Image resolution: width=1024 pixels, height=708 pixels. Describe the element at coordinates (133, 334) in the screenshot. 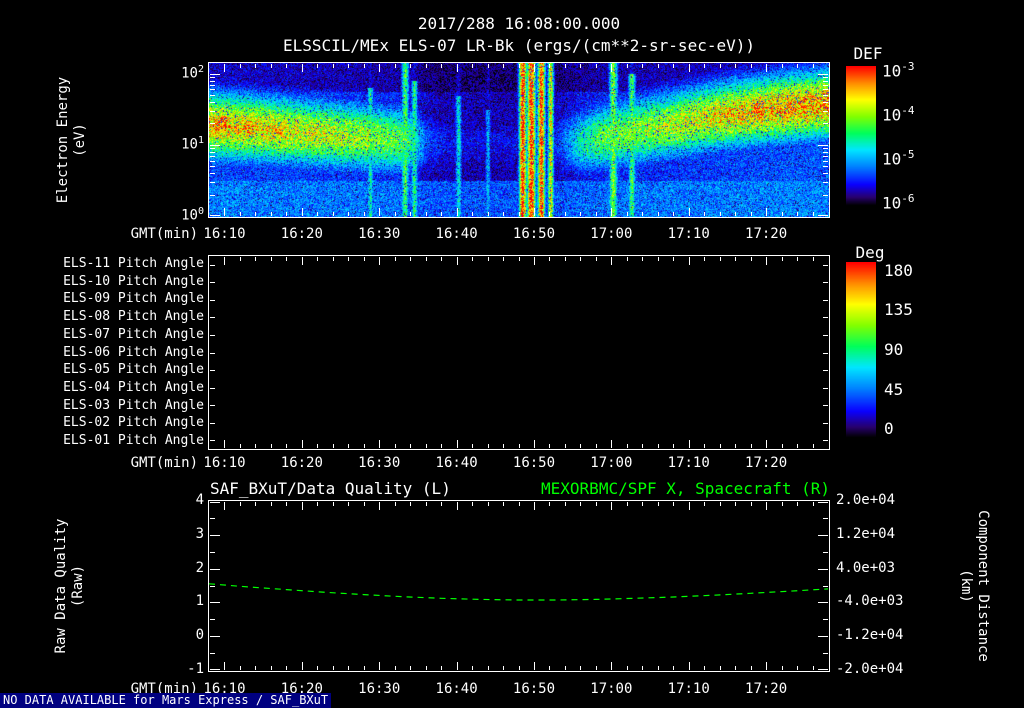

I see `pitch-row-label: ELS-07 Pitch Angle` at that location.